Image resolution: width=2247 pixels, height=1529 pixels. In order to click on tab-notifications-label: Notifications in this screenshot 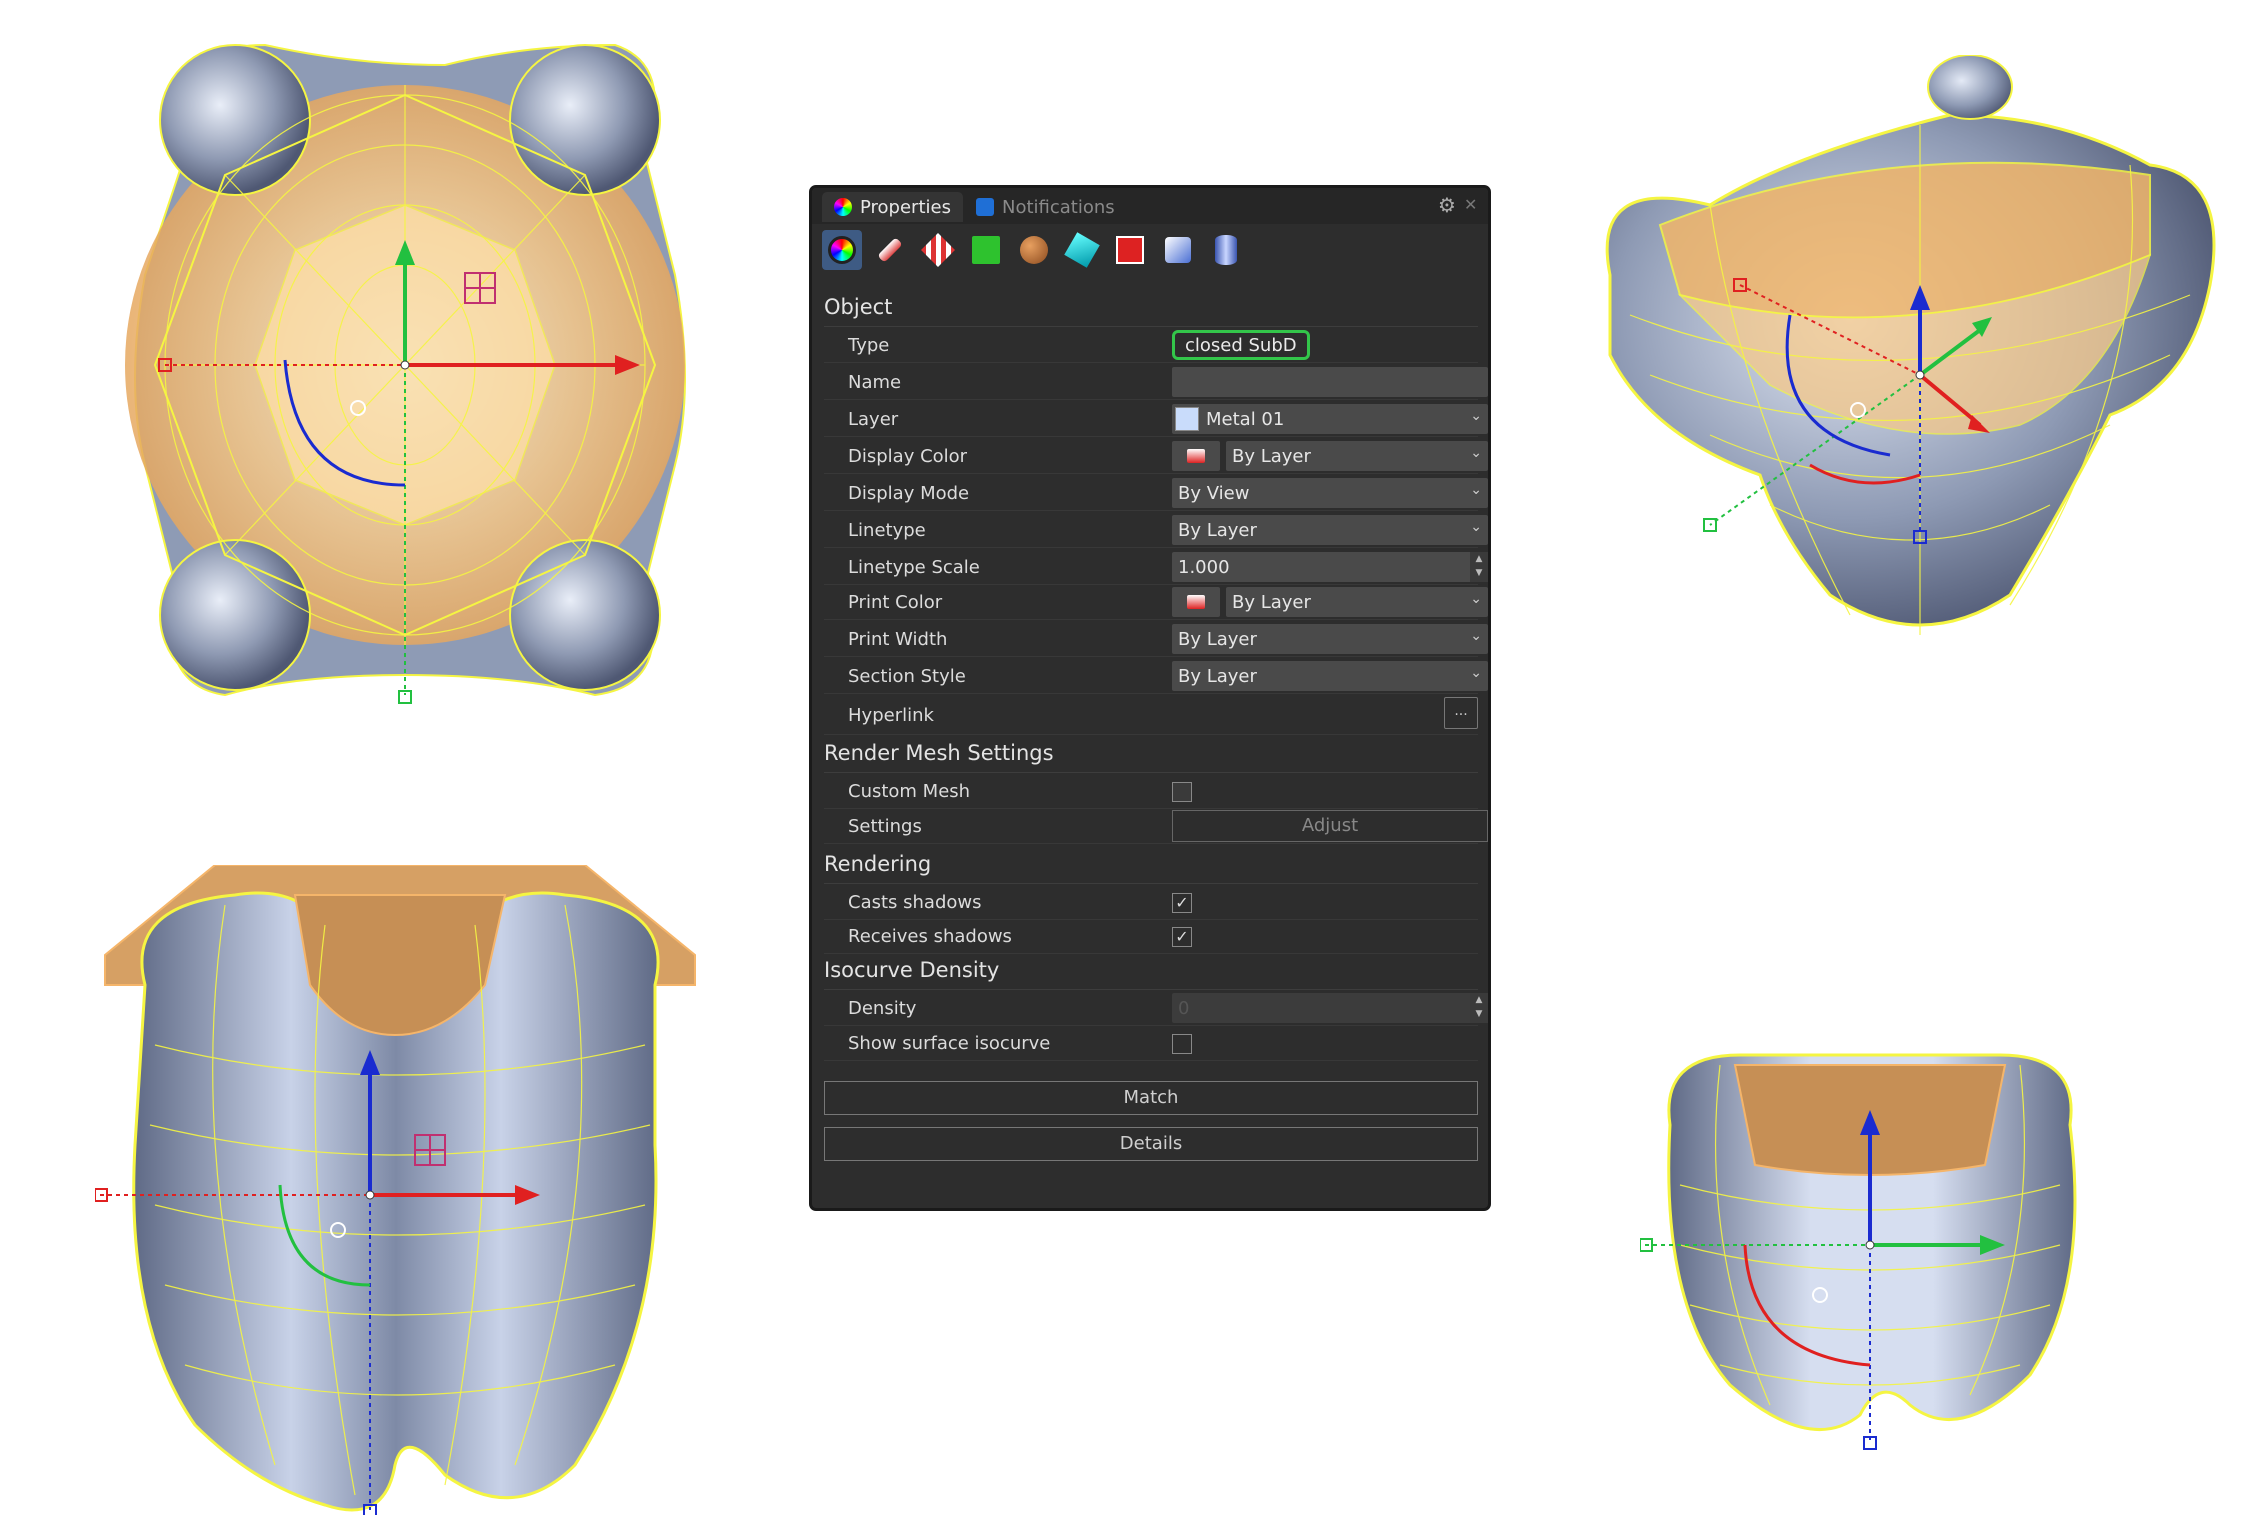, I will do `click(1058, 207)`.